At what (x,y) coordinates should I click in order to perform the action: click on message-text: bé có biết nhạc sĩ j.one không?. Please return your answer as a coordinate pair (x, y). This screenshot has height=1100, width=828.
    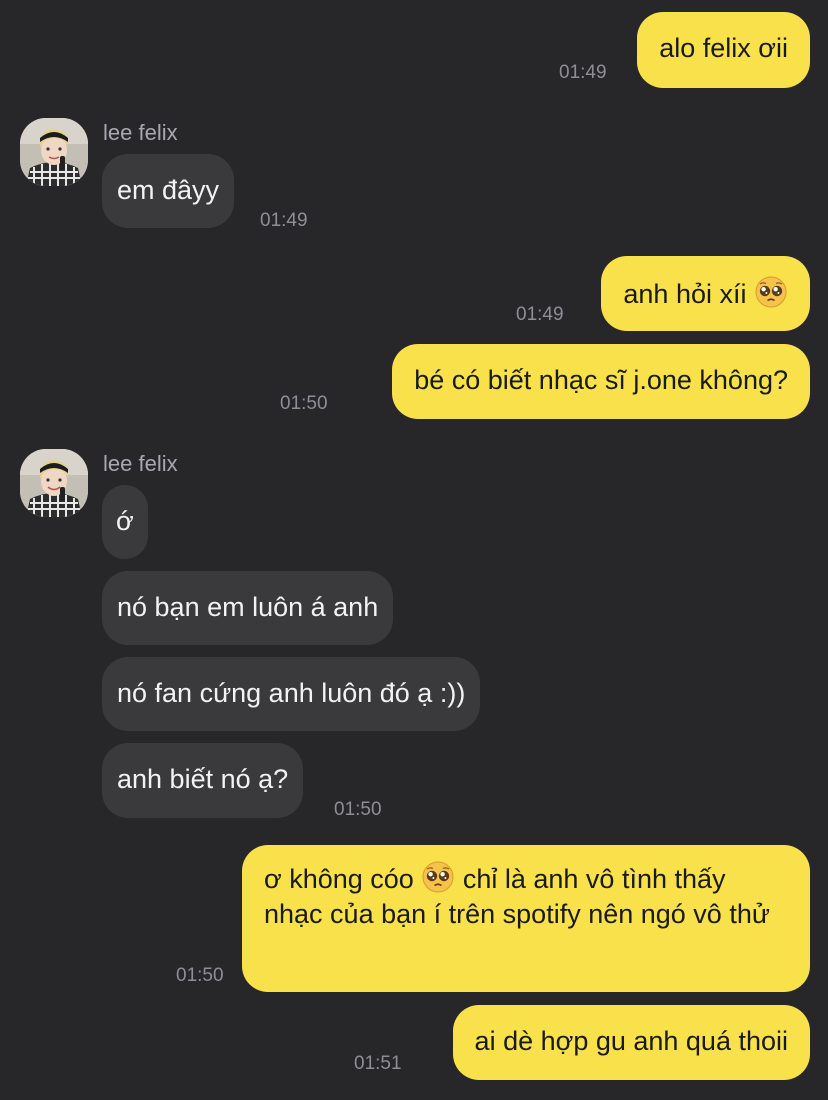
    Looking at the image, I should click on (601, 380).